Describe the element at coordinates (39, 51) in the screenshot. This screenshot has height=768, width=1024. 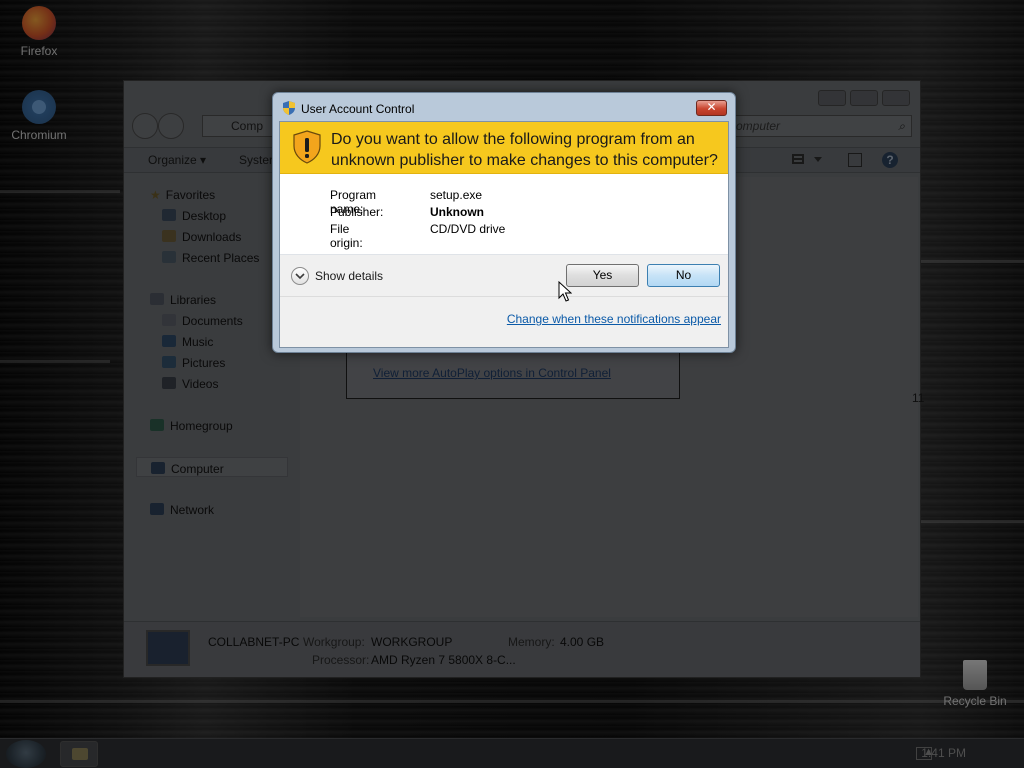
I see `desktop-icon-label: Firefox` at that location.